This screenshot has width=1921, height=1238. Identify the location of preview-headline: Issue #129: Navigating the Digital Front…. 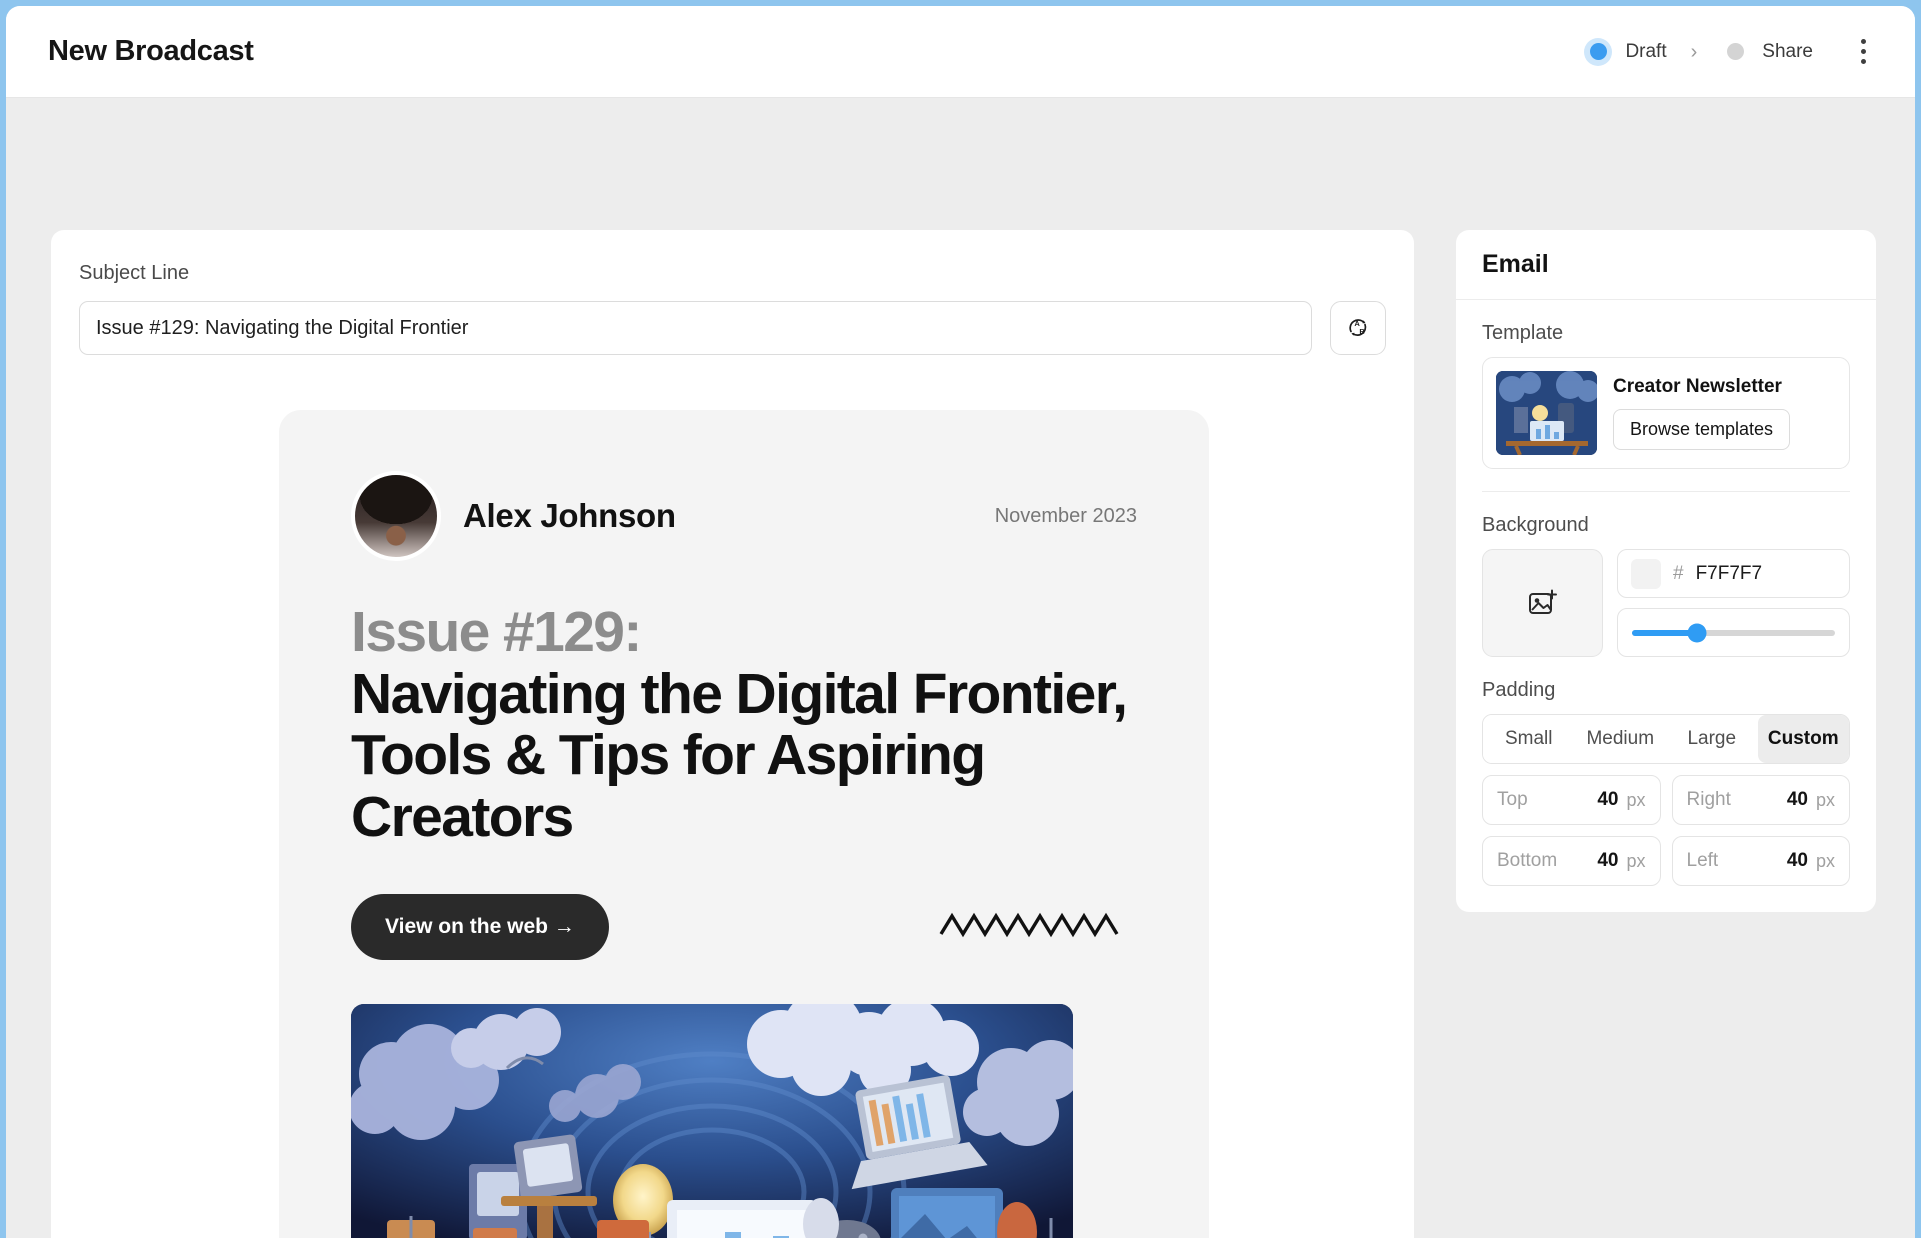
(744, 724).